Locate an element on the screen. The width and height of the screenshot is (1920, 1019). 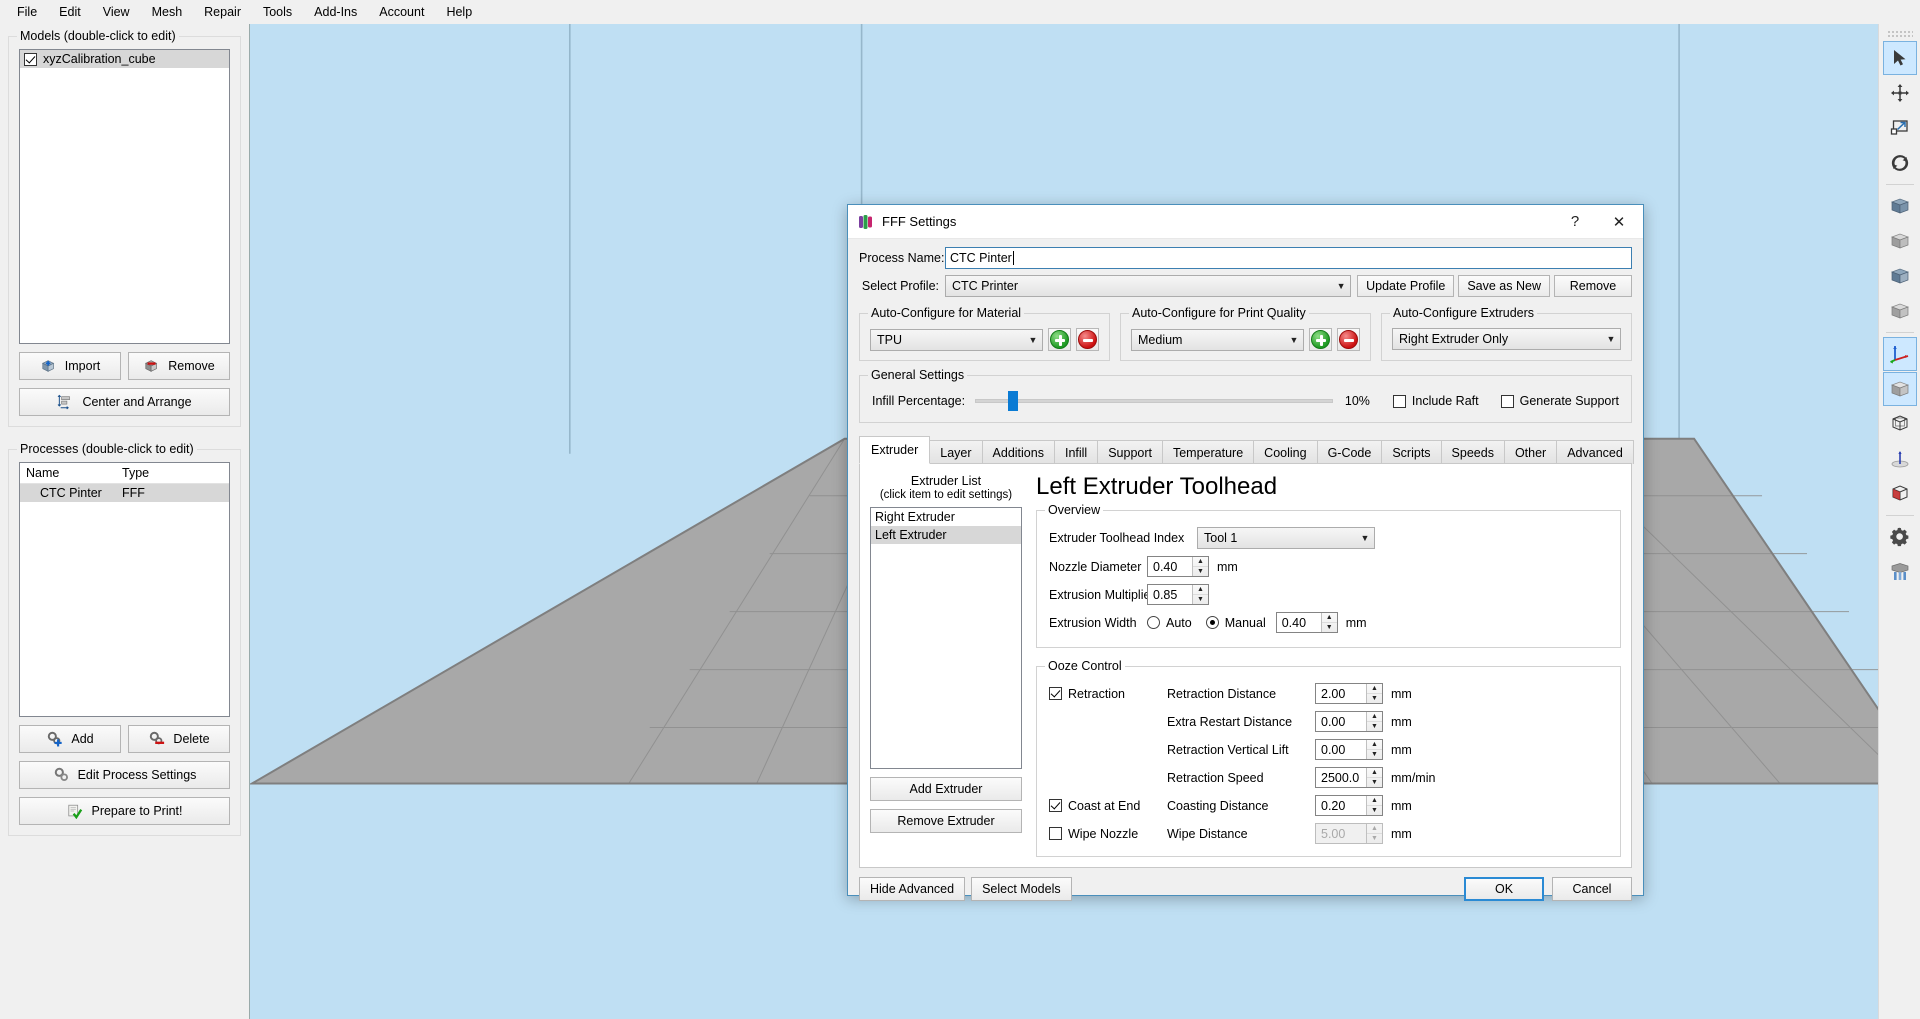
coasting-distance-spinner: 0.20 ▲ ▼ is located at coordinates (1349, 806).